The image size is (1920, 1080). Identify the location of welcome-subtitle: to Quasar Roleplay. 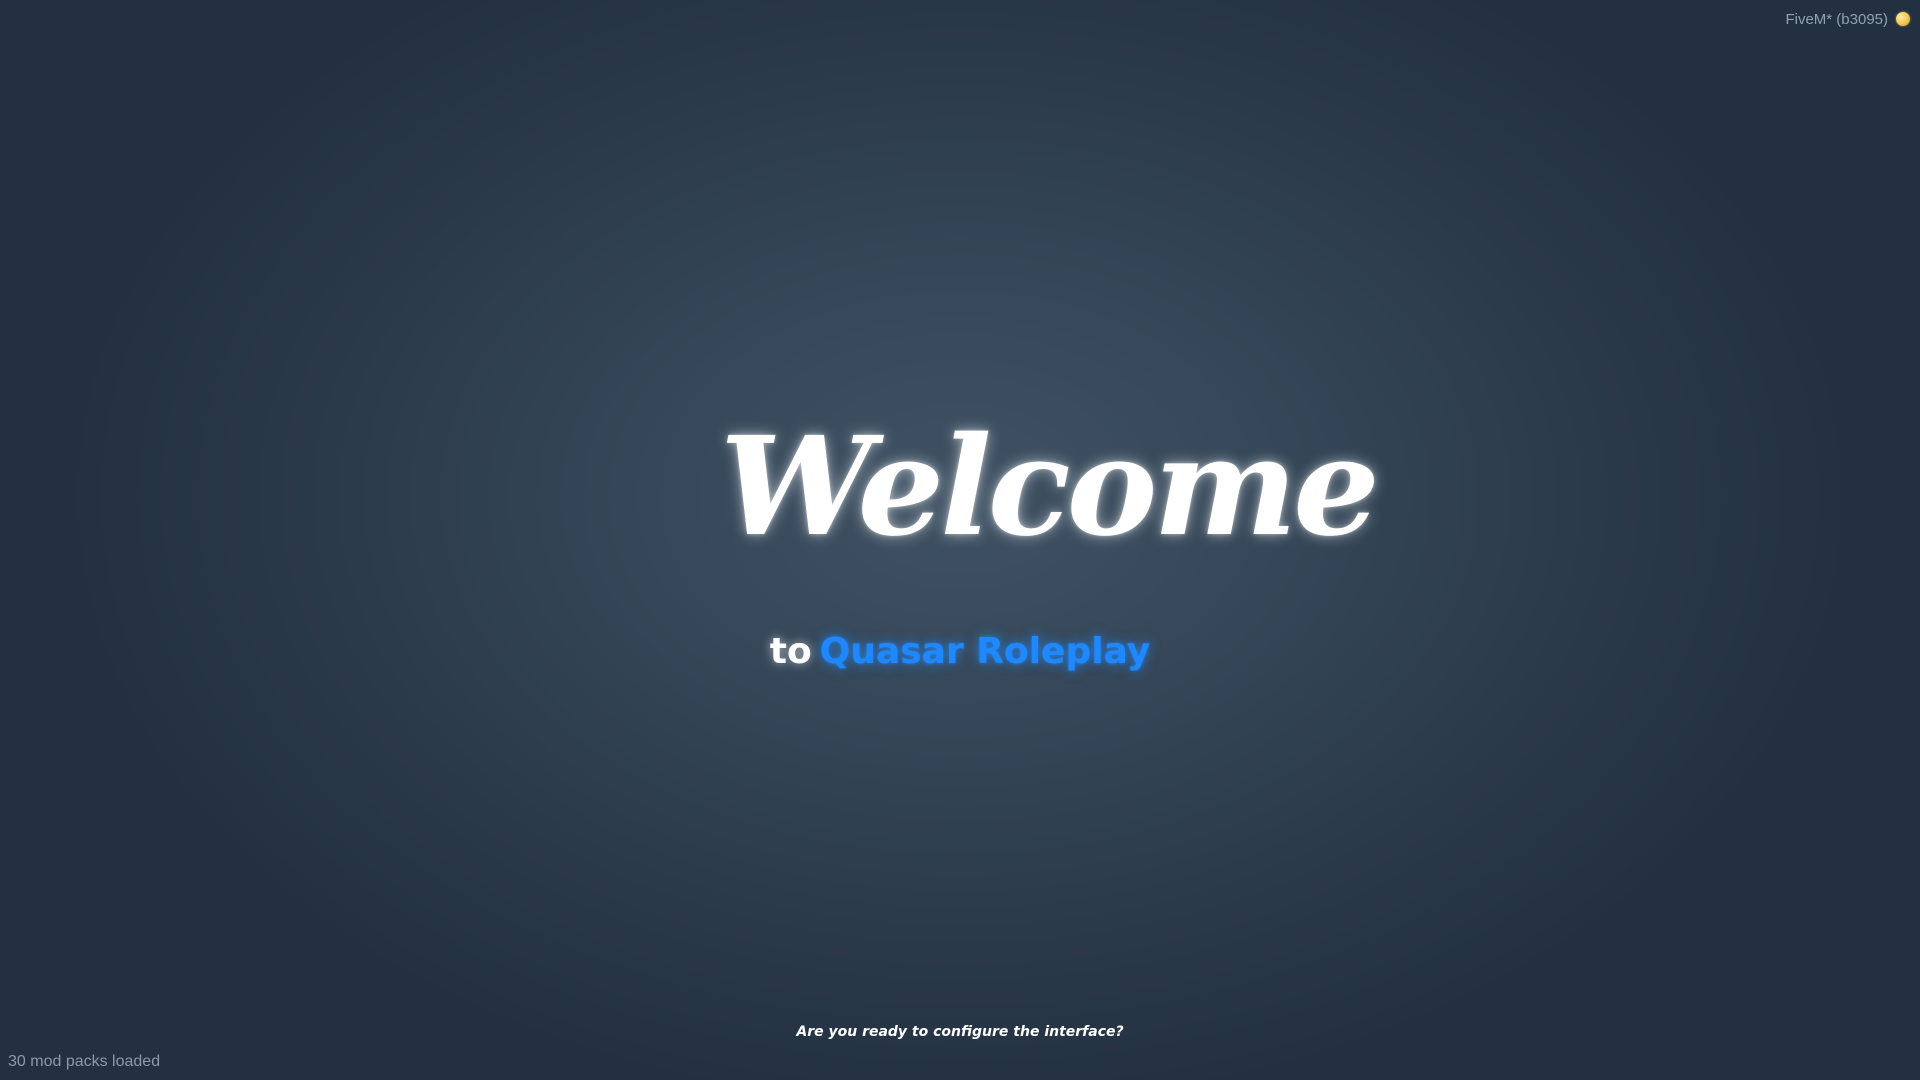
(960, 652).